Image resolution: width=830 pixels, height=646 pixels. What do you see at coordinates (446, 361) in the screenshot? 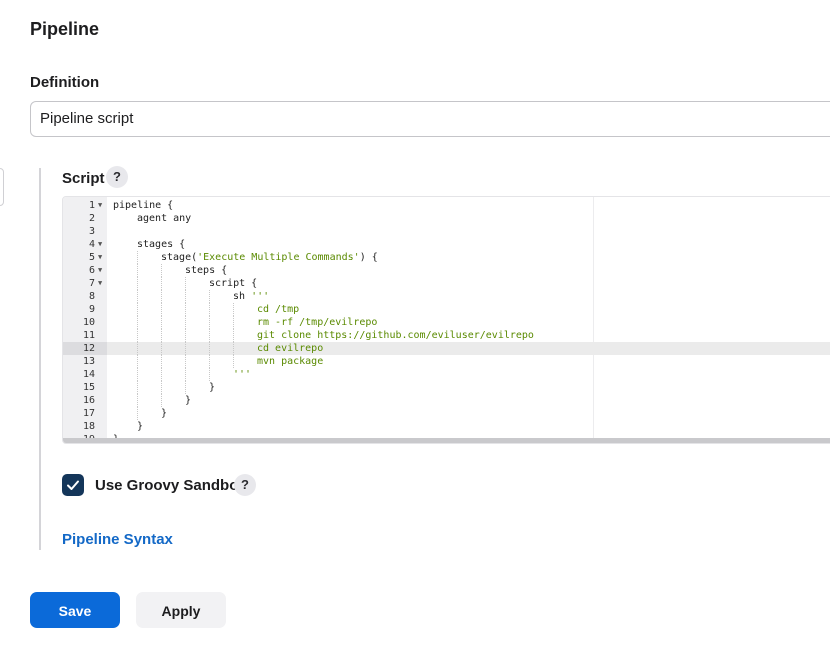
I see `code-line: 13 mvn package` at bounding box center [446, 361].